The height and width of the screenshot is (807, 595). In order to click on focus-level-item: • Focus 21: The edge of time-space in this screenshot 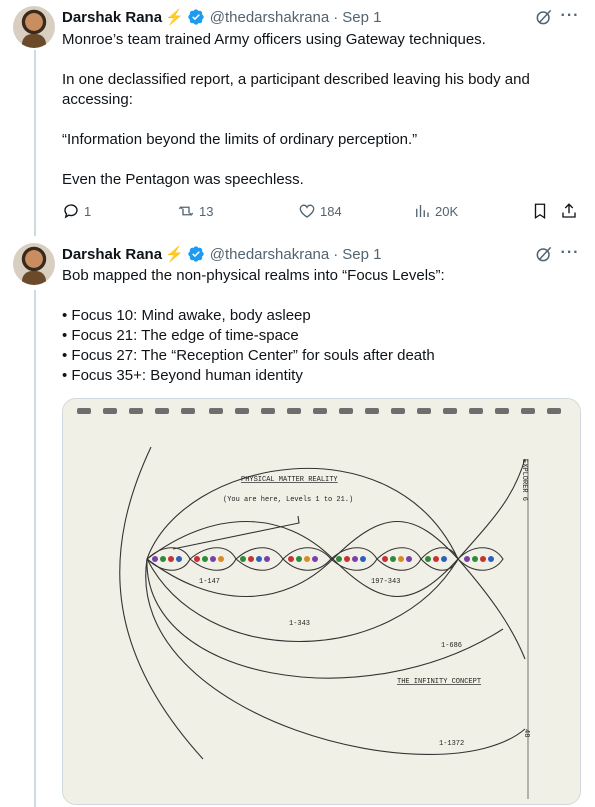, I will do `click(180, 335)`.